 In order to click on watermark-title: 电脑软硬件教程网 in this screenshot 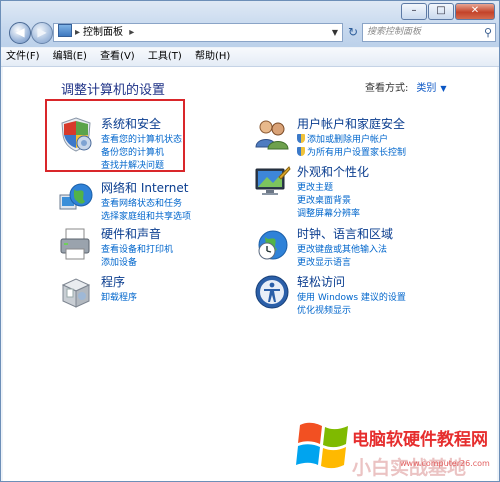, I will do `click(420, 440)`.